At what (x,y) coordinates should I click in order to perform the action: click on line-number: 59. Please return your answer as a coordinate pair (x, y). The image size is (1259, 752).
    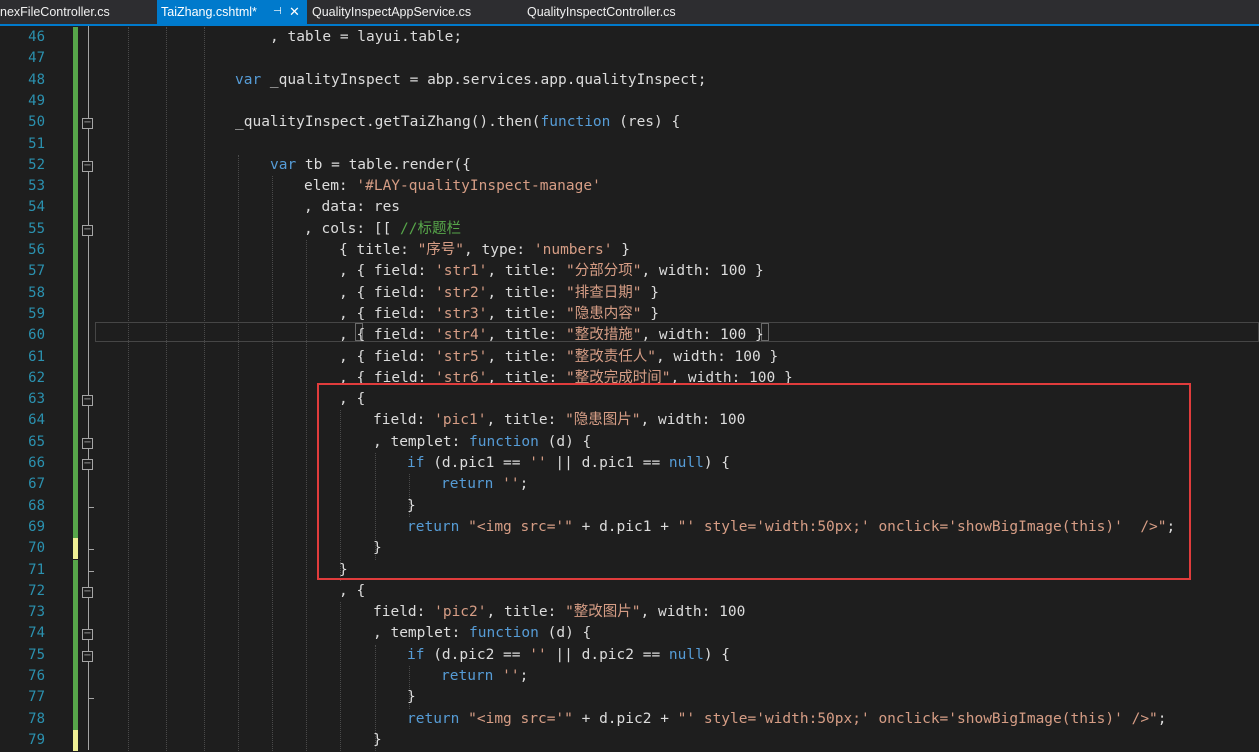
    Looking at the image, I should click on (36, 313).